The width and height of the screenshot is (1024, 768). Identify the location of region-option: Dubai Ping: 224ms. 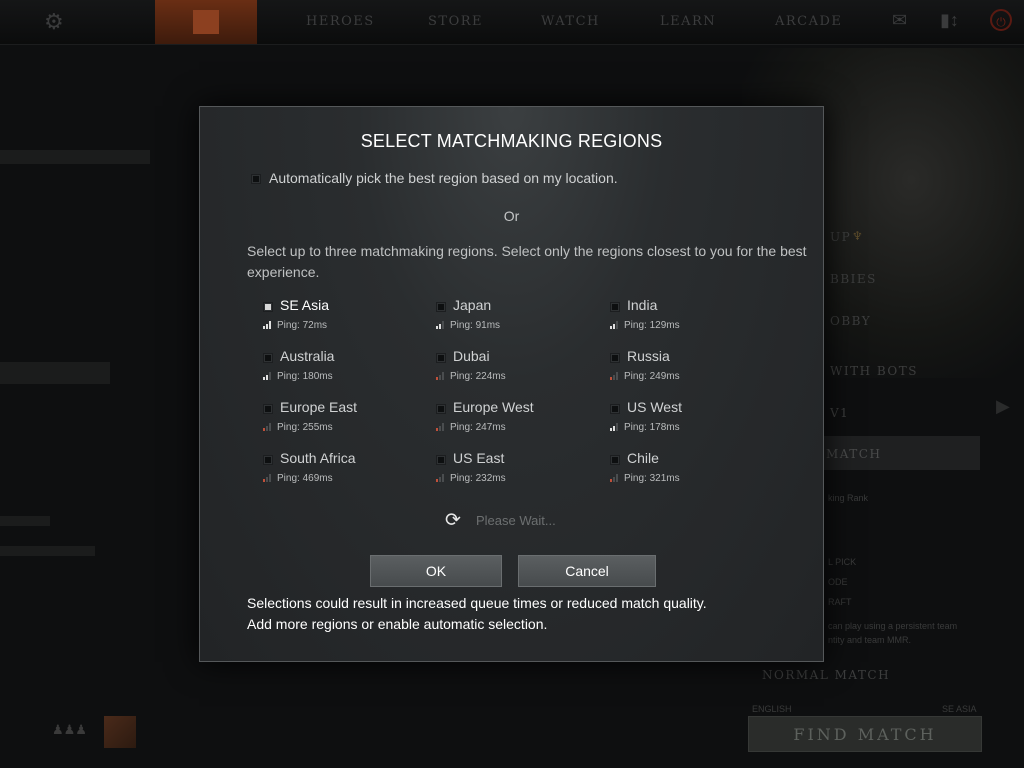
(516, 368).